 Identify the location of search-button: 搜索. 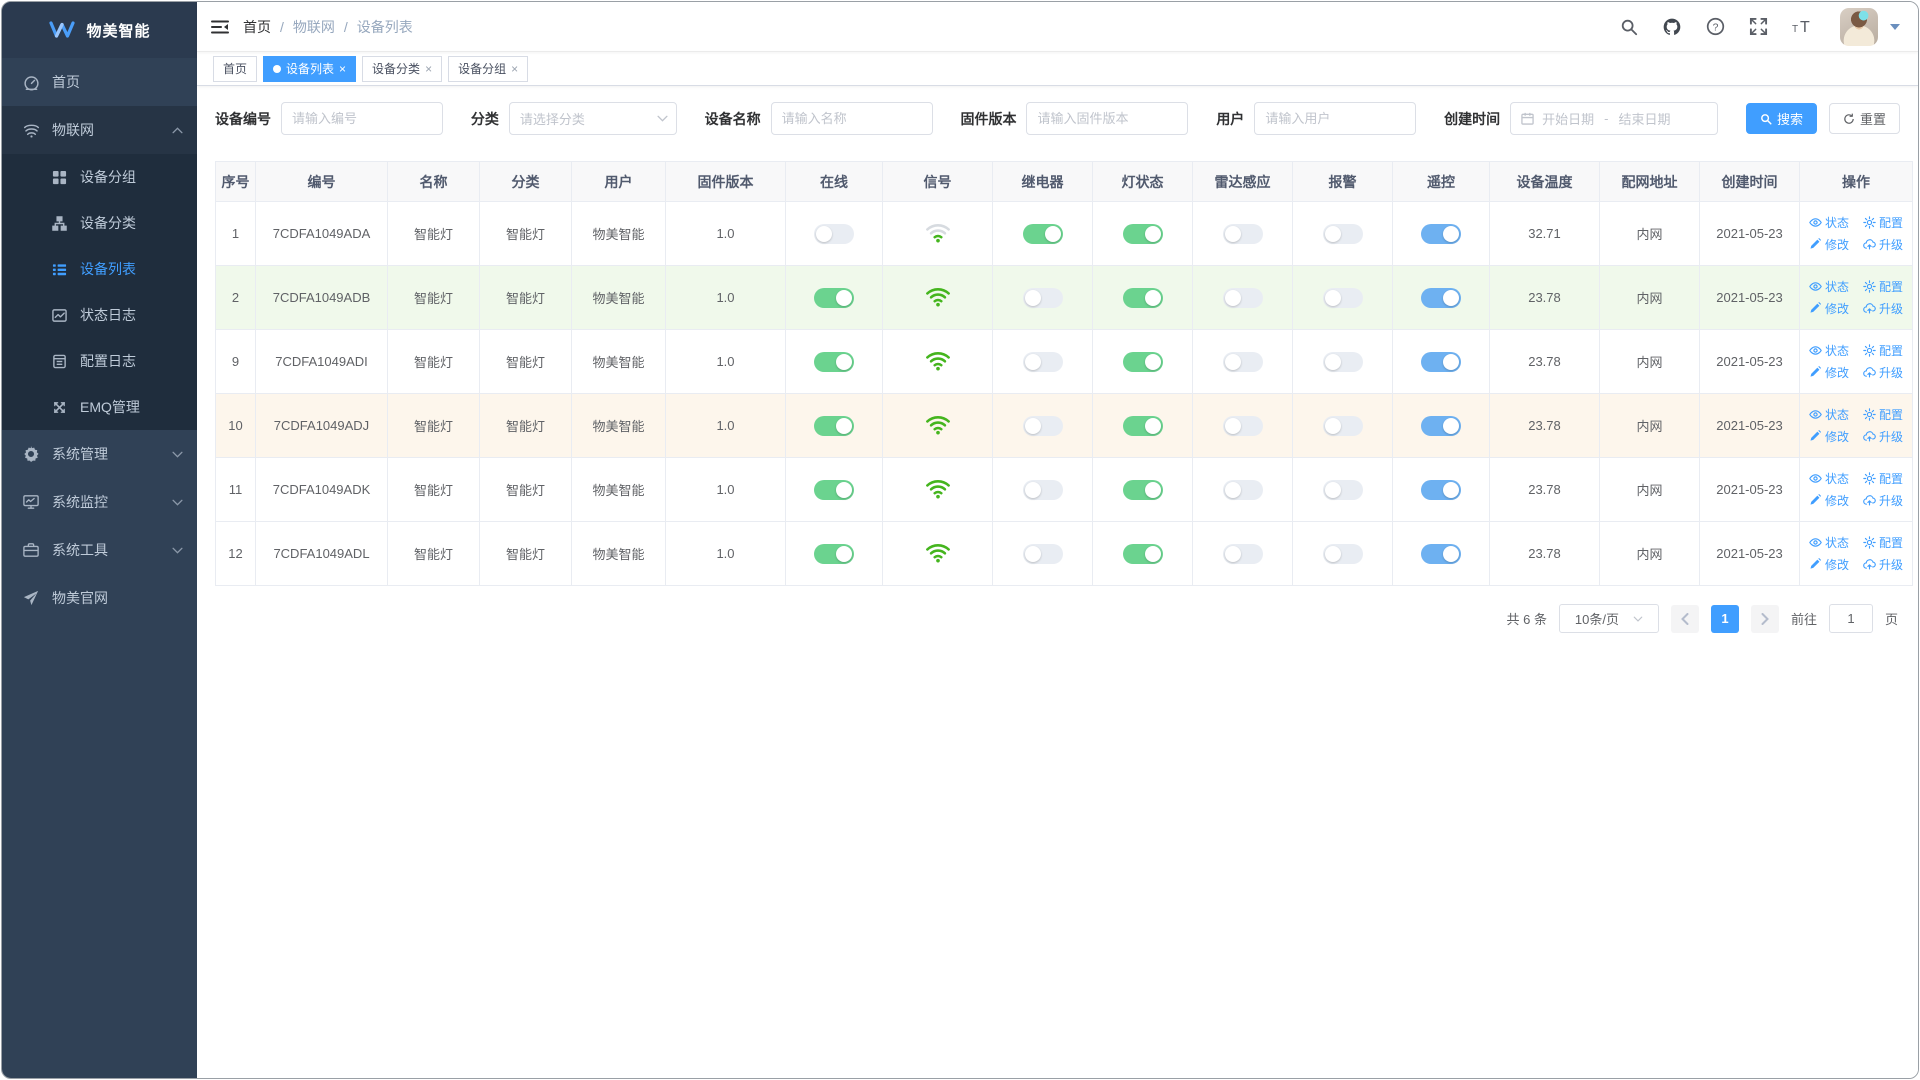
(1781, 118).